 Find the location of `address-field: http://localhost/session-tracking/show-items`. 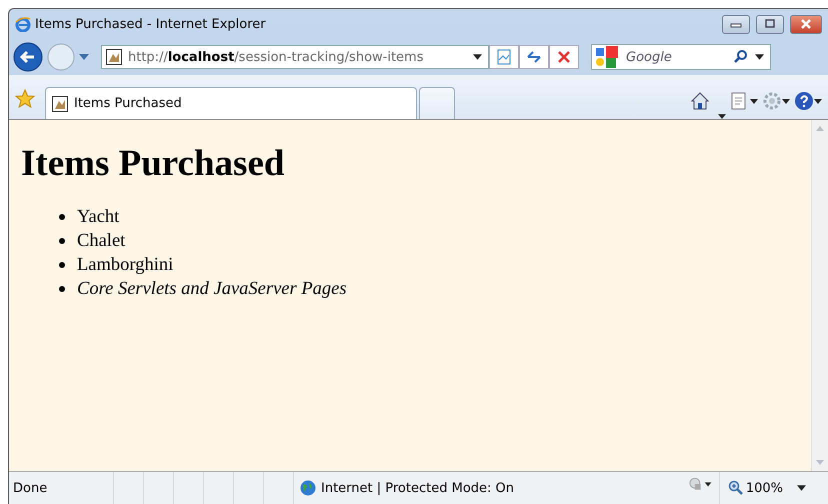

address-field: http://localhost/session-tracking/show-items is located at coordinates (295, 57).